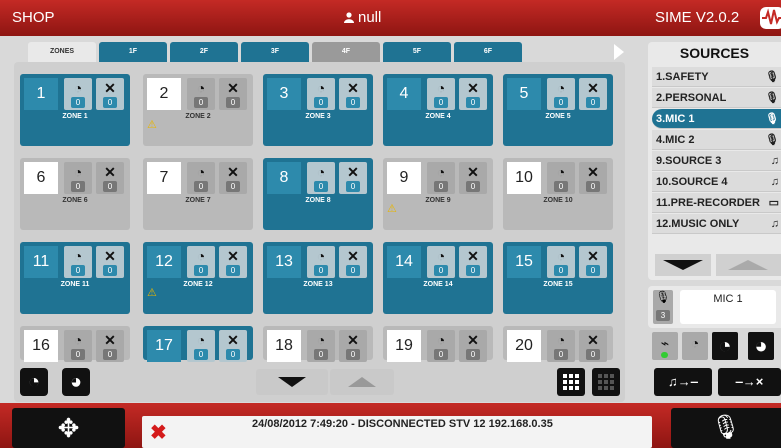 The height and width of the screenshot is (448, 781). Describe the element at coordinates (726, 428) in the screenshot. I see `microphone-button: 🎙` at that location.